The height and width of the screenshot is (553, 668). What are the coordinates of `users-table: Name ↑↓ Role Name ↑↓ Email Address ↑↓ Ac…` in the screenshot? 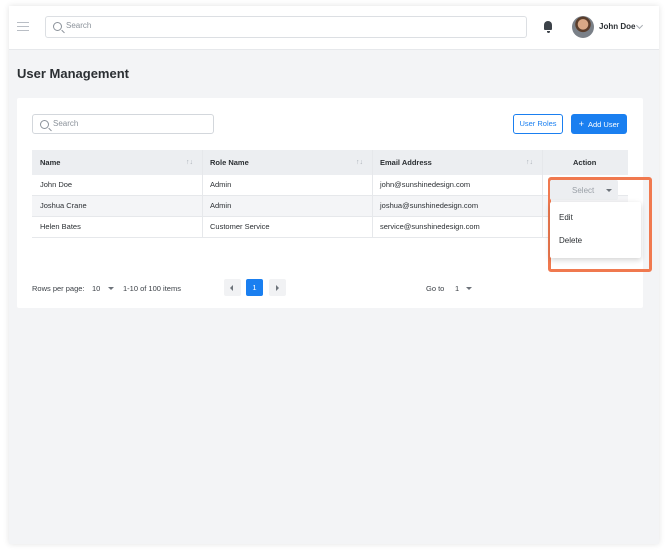 It's located at (330, 194).